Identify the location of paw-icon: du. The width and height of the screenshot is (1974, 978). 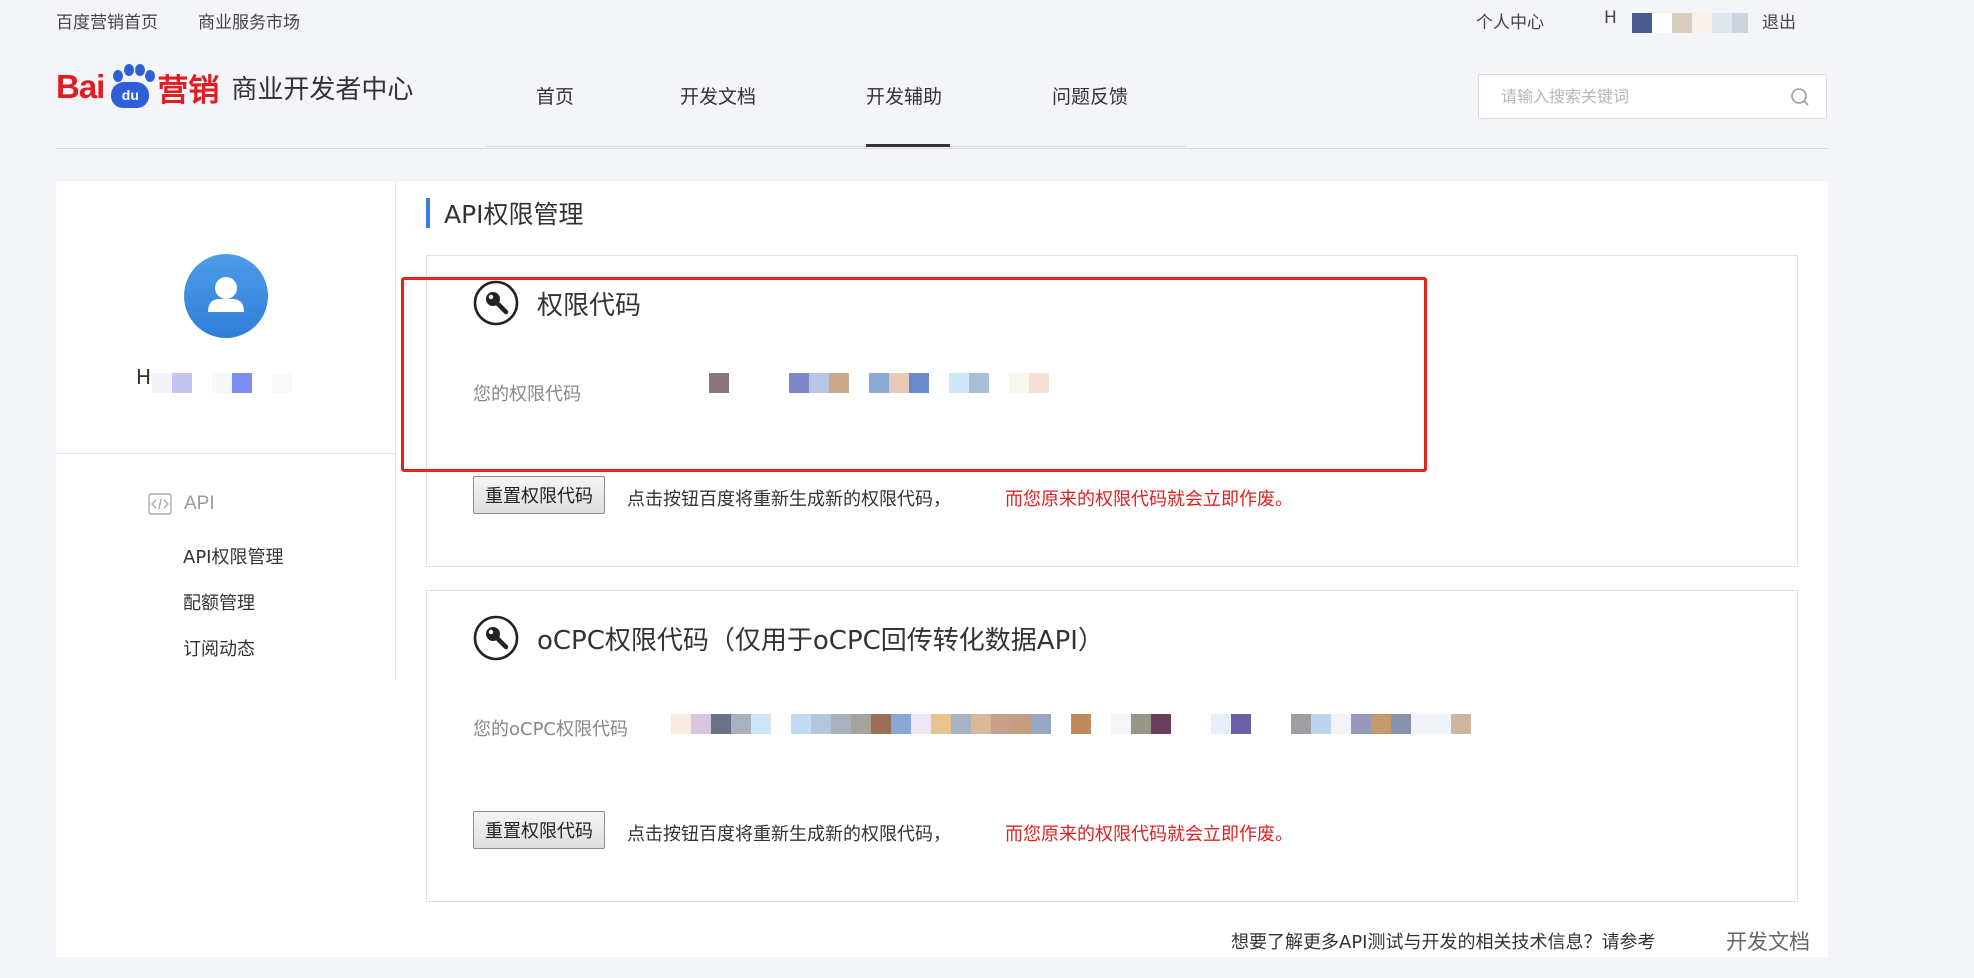
(130, 87).